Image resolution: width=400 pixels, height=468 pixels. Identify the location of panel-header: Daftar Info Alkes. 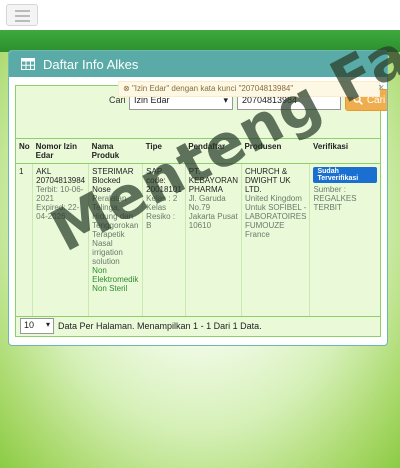
(198, 64).